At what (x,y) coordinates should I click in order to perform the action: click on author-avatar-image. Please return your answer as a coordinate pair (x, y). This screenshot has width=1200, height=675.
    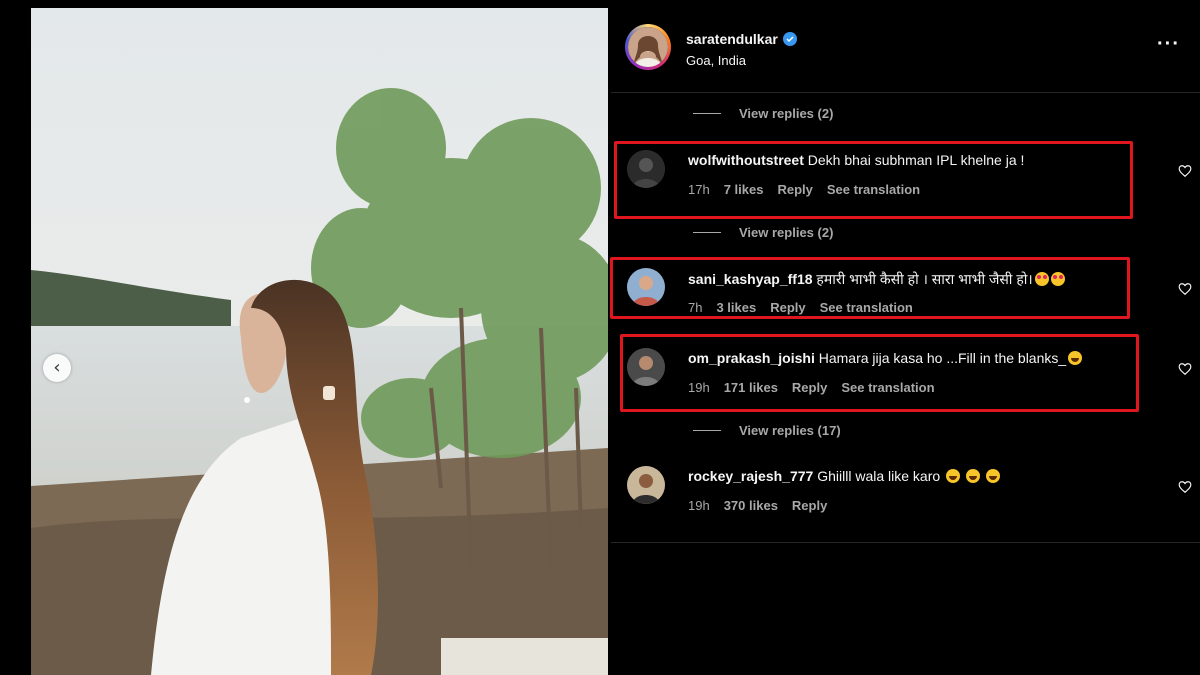
    Looking at the image, I should click on (648, 47).